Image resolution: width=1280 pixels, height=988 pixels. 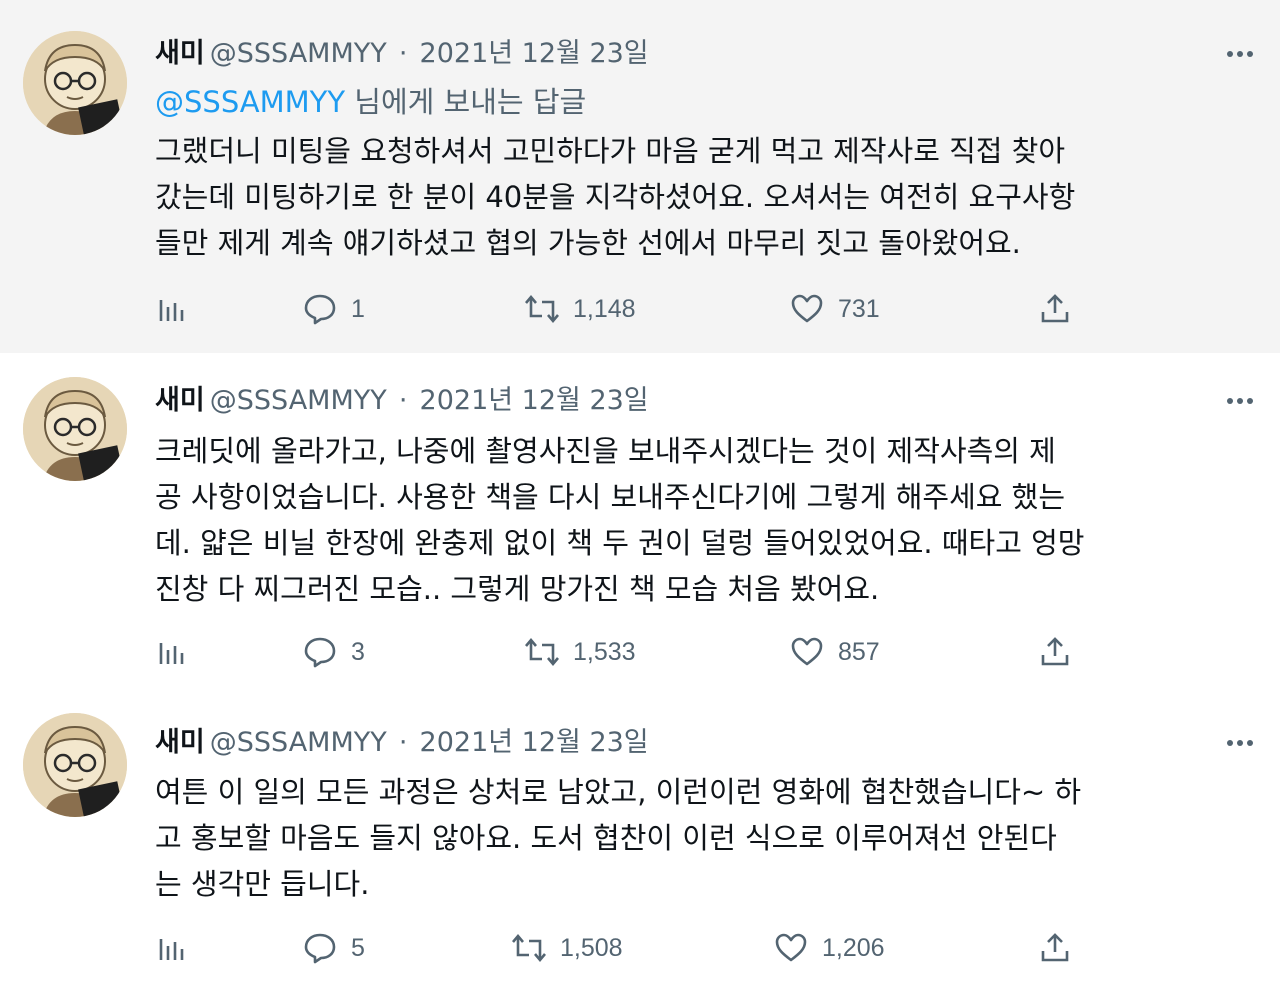 I want to click on retweet-count: 1,533, so click(x=604, y=651).